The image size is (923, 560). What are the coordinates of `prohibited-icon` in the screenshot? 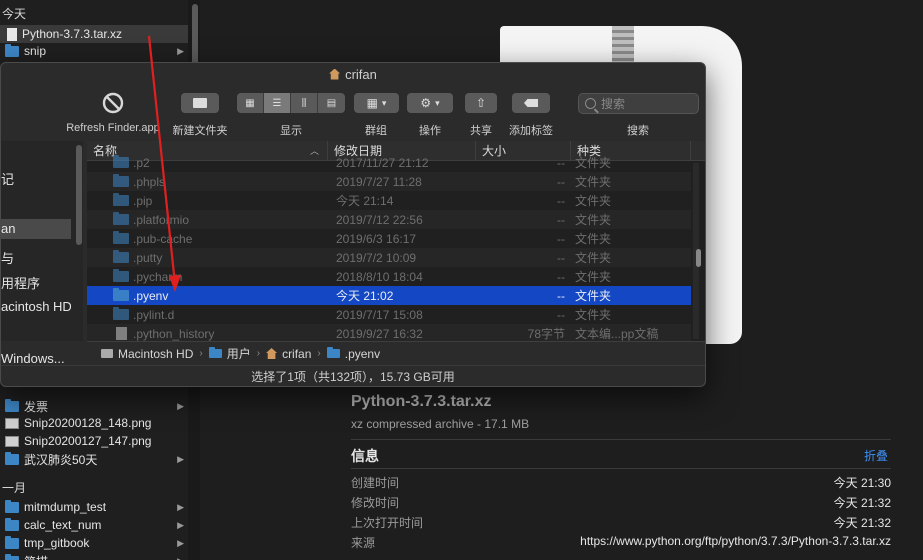 It's located at (113, 103).